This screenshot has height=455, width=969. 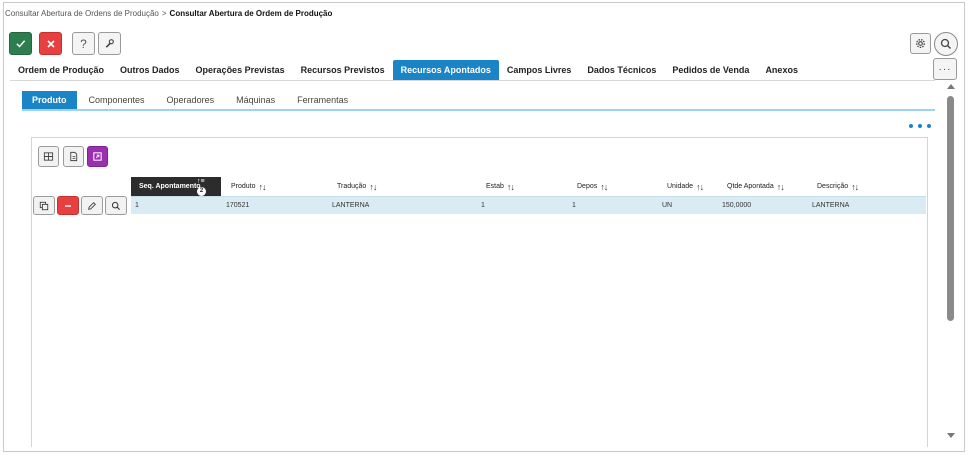 What do you see at coordinates (352, 186) in the screenshot?
I see `col-label: Tradução` at bounding box center [352, 186].